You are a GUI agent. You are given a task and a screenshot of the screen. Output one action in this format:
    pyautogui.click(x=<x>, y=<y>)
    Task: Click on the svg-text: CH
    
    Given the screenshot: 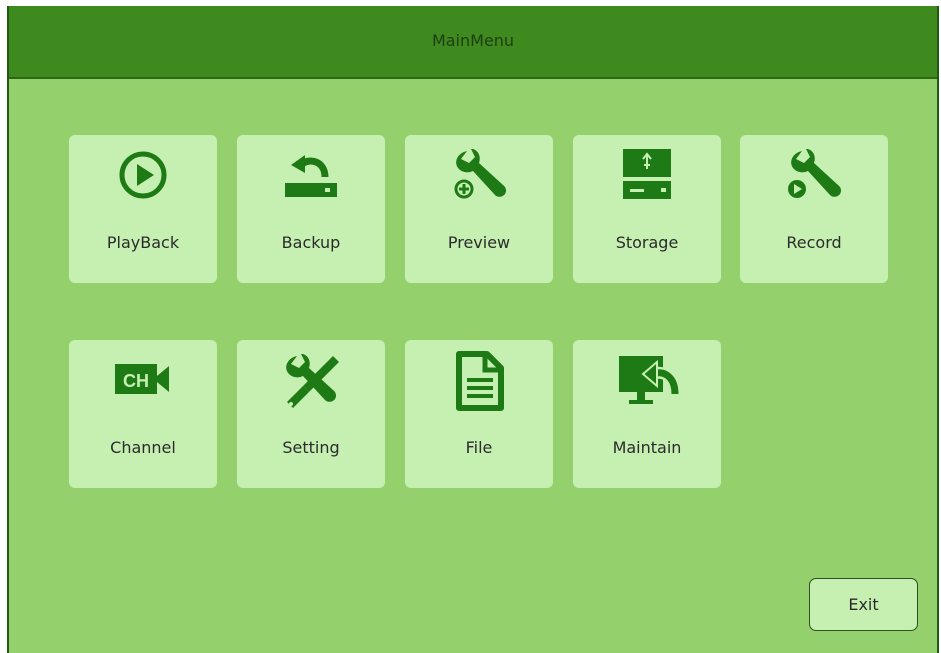 What is the action you would take?
    pyautogui.click(x=136, y=381)
    